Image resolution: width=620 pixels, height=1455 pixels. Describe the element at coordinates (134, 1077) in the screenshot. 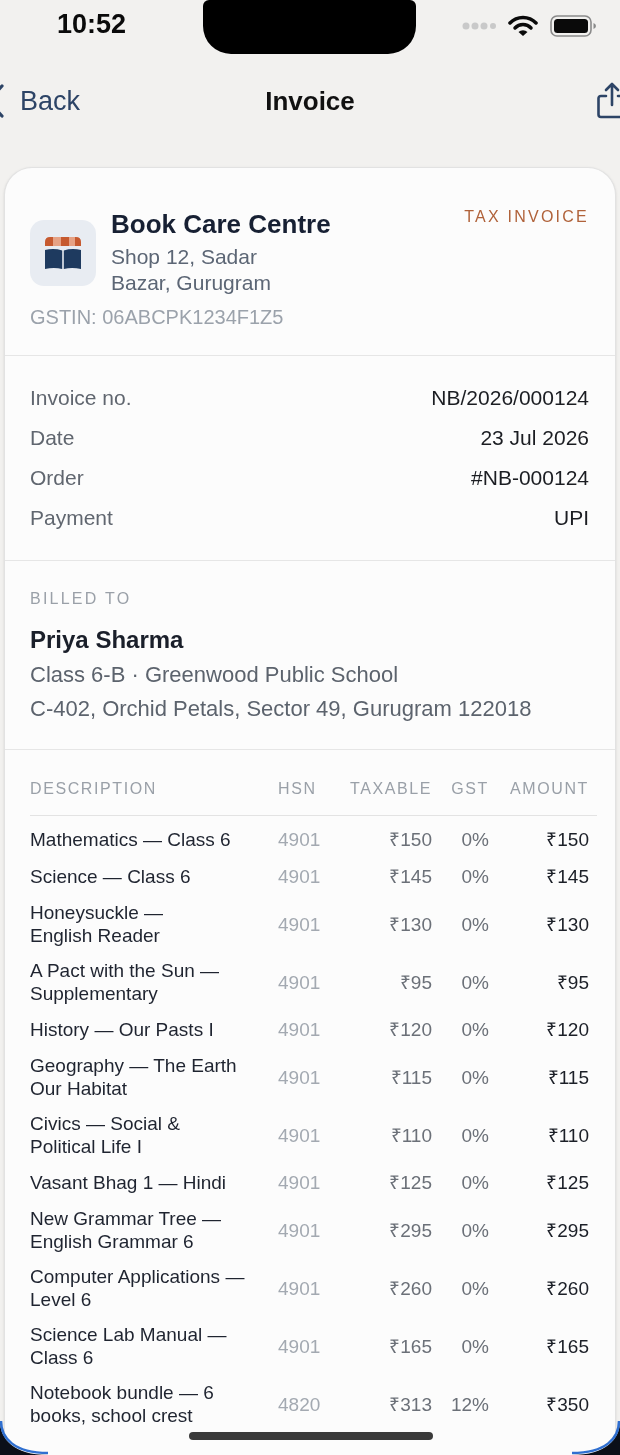

I see `item-description: Geography — The Earth Our Habitat` at that location.